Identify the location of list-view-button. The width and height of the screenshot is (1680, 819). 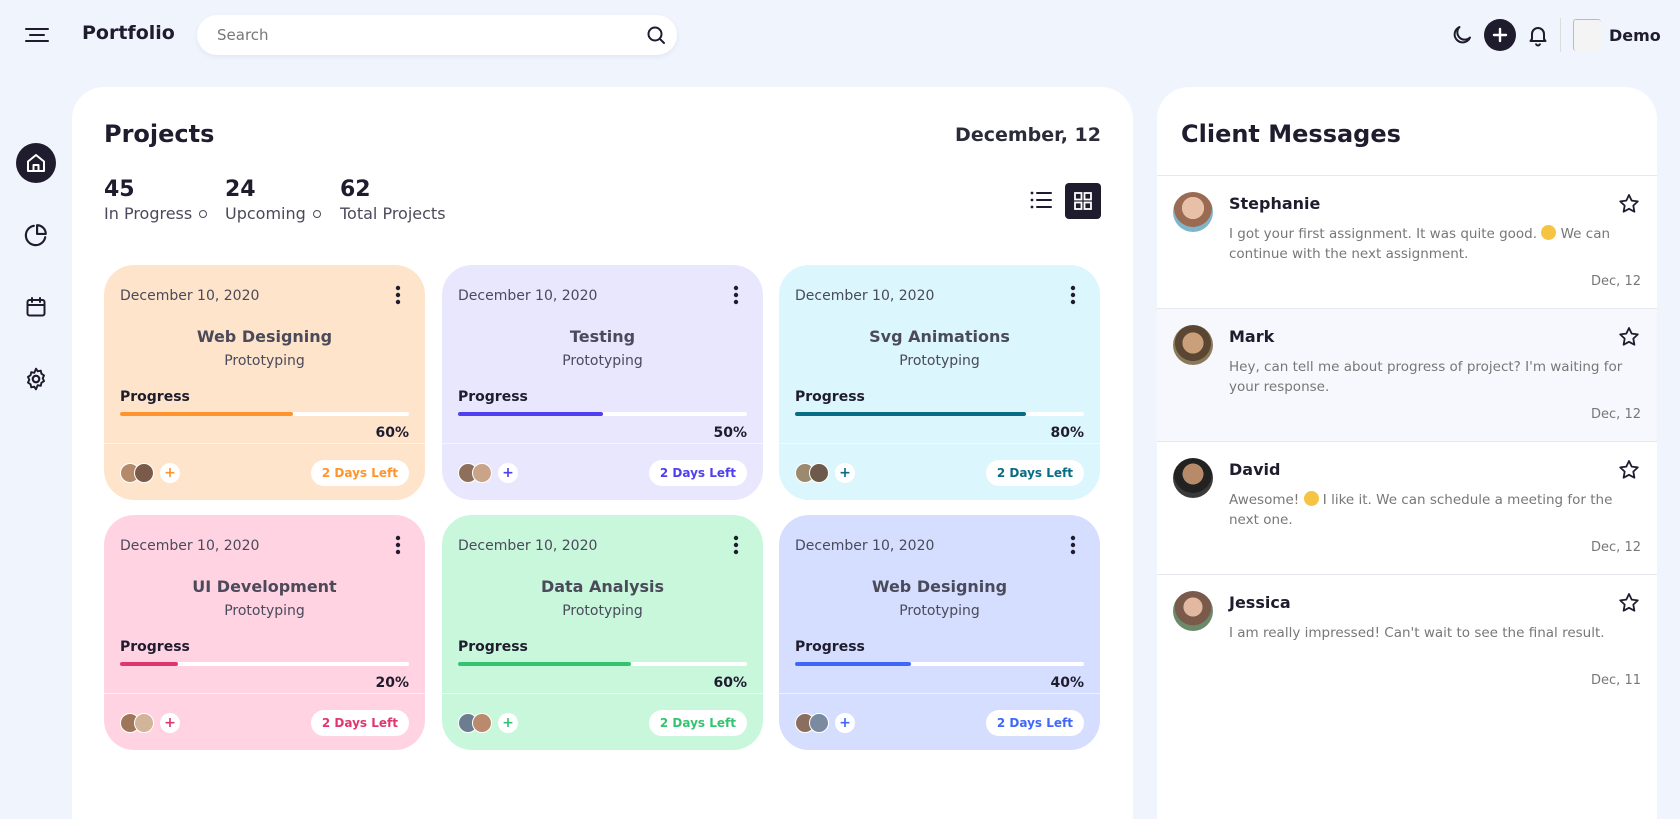
(1041, 200).